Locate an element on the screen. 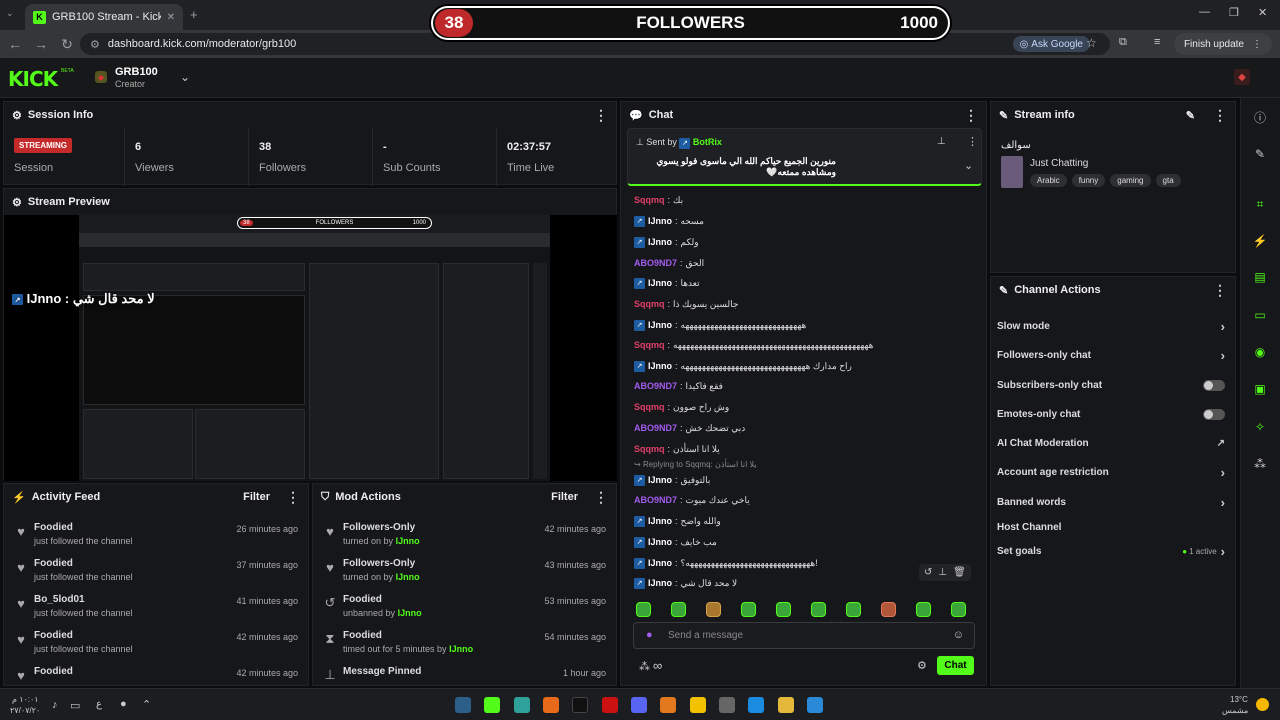 Image resolution: width=1280 pixels, height=720 pixels. tab-close-icon: ✕ is located at coordinates (171, 17).